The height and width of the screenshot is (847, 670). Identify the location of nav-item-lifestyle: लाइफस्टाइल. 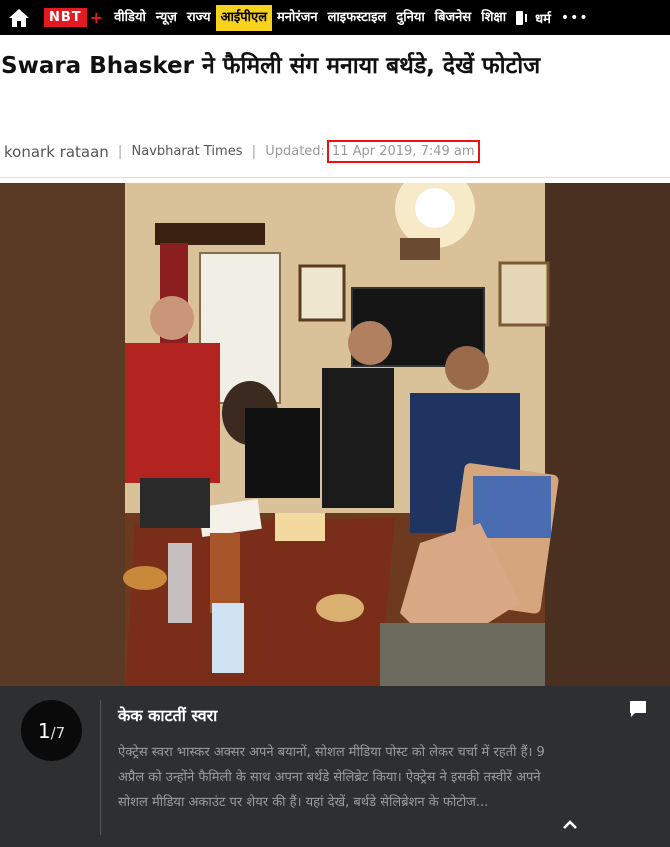
(357, 17).